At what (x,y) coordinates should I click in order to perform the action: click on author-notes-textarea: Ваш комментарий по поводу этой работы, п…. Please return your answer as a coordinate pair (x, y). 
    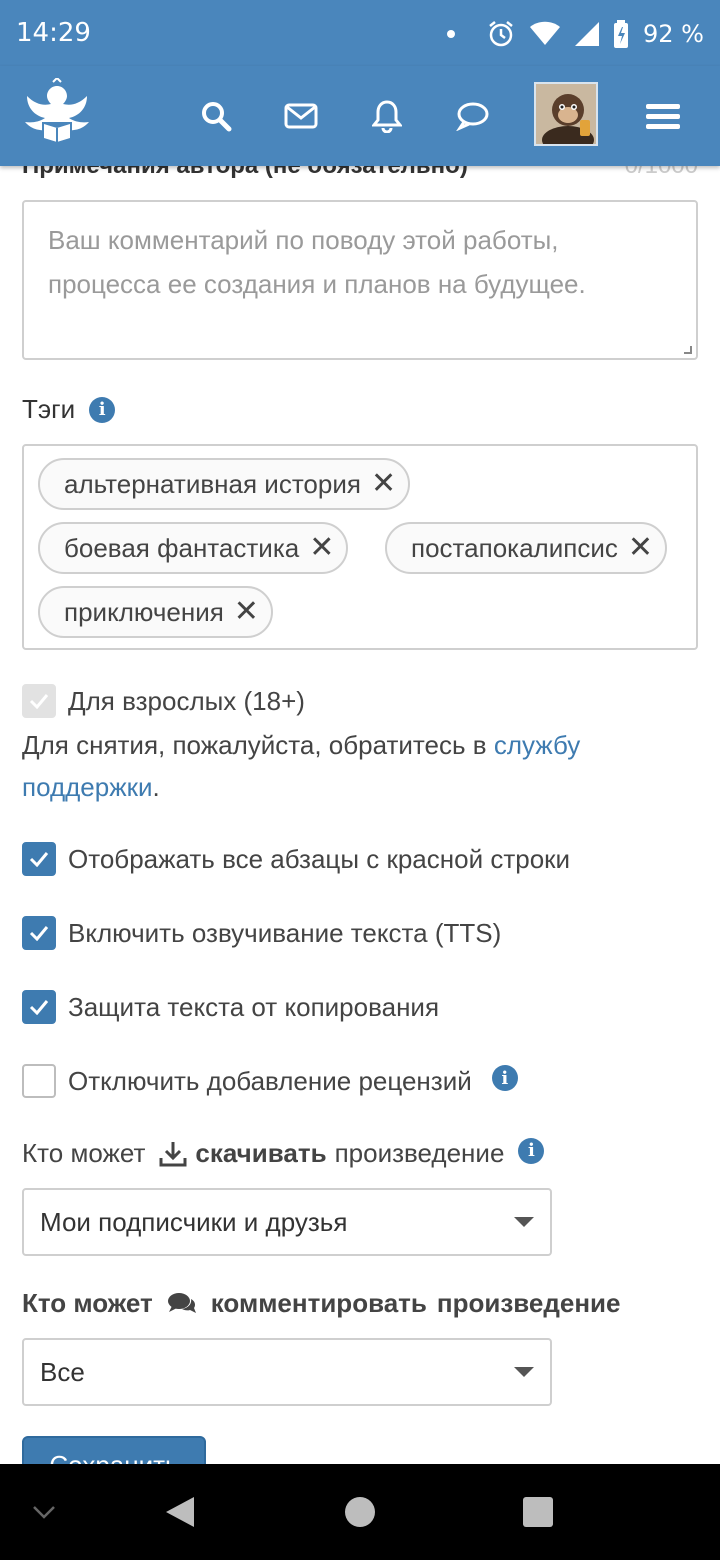
    Looking at the image, I should click on (360, 280).